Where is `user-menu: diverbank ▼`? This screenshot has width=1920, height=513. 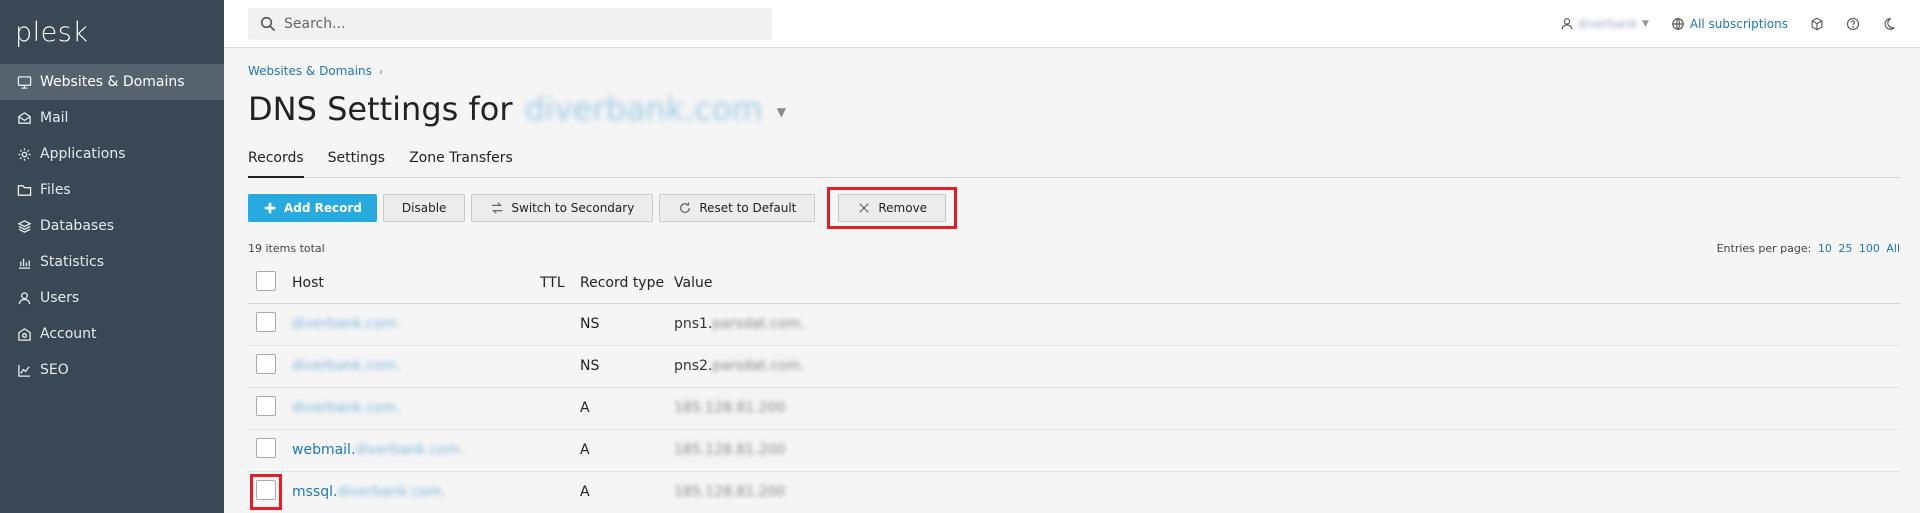
user-menu: diverbank ▼ is located at coordinates (1604, 24).